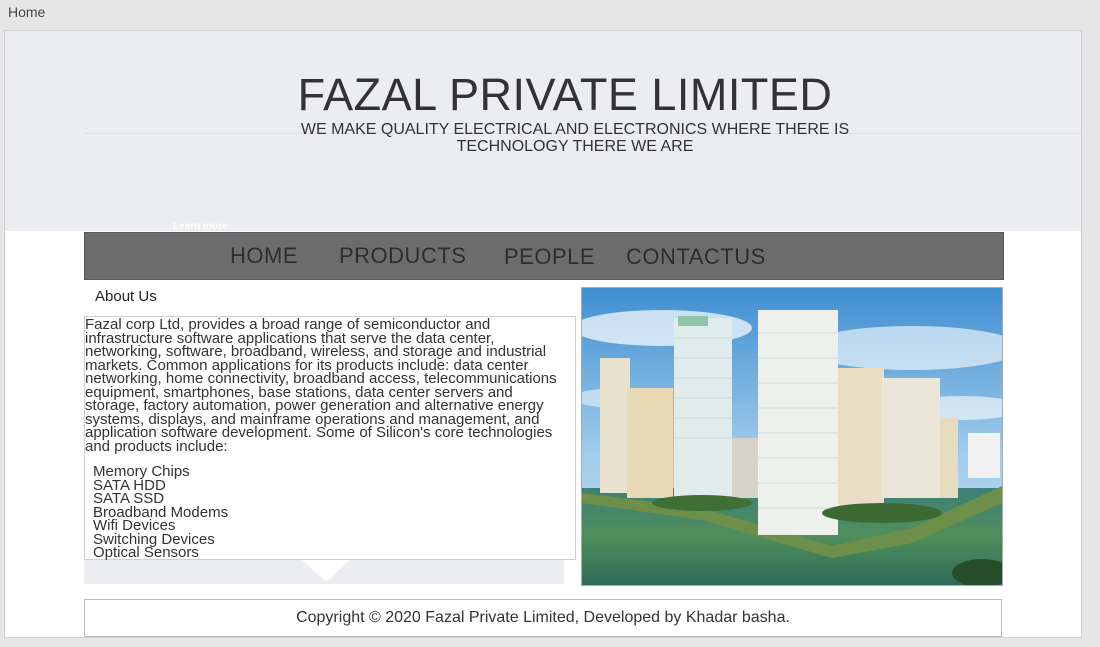 The width and height of the screenshot is (1100, 647). I want to click on about-us-heading: About Us, so click(126, 296).